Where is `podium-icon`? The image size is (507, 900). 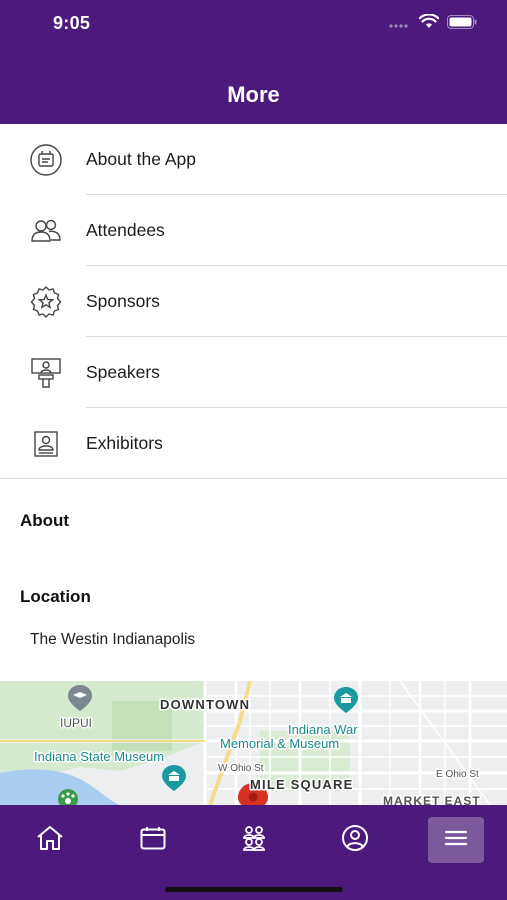
podium-icon is located at coordinates (46, 373).